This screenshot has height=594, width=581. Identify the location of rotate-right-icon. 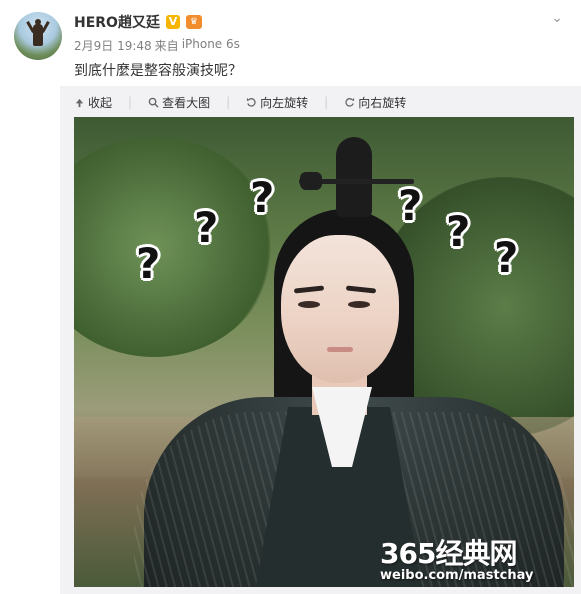
(350, 102).